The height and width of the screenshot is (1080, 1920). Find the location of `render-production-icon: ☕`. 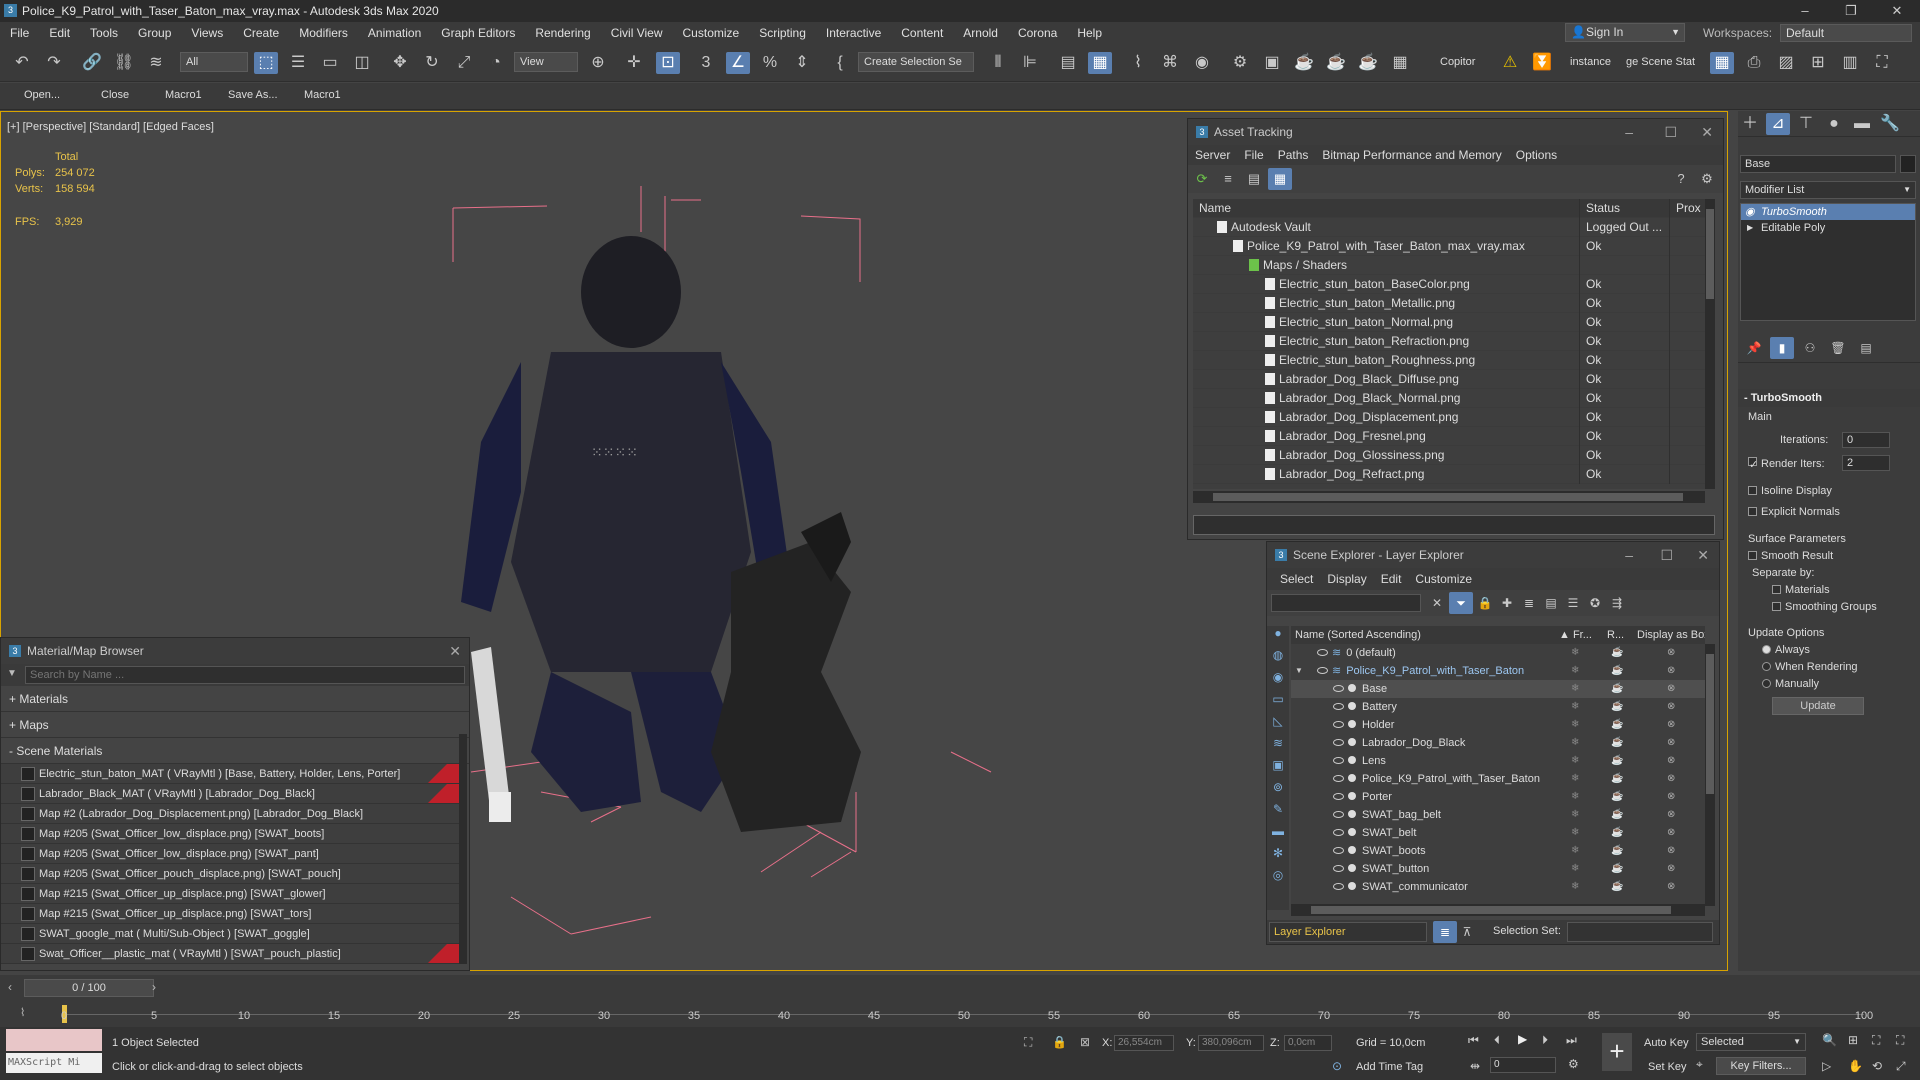

render-production-icon: ☕ is located at coordinates (1304, 63).